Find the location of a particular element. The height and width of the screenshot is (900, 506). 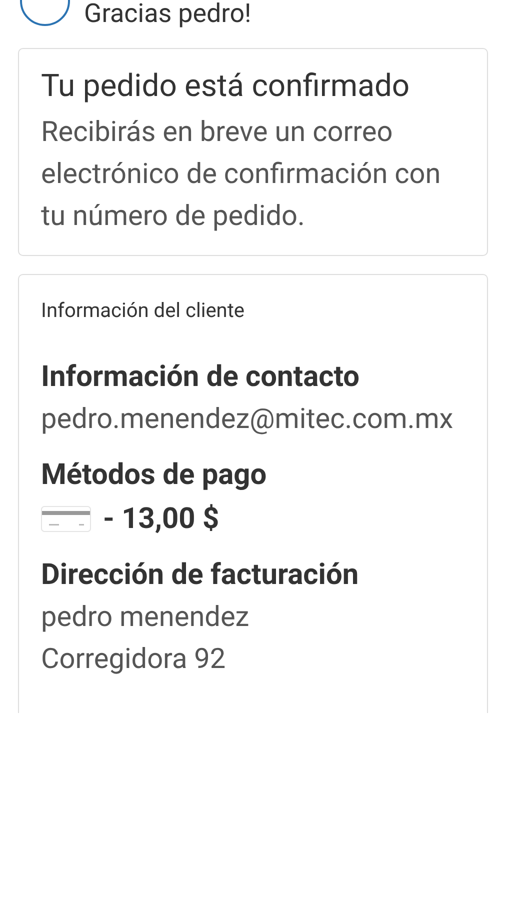

section-text: Corregidora 92 is located at coordinates (134, 659).